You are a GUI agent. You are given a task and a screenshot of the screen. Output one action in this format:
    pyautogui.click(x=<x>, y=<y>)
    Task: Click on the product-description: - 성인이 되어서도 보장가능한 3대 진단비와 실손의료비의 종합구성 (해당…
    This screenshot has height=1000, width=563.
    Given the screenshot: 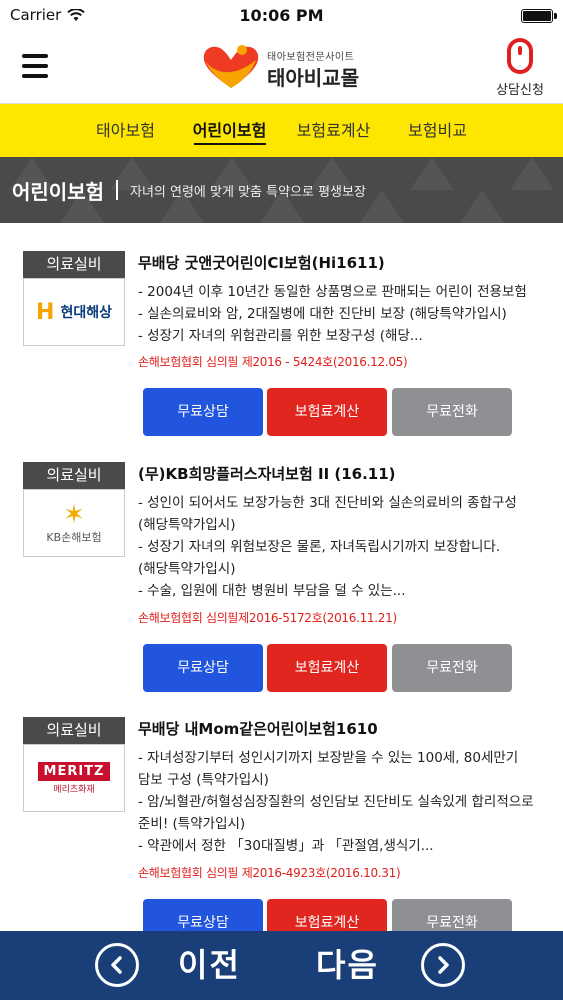 What is the action you would take?
    pyautogui.click(x=340, y=547)
    